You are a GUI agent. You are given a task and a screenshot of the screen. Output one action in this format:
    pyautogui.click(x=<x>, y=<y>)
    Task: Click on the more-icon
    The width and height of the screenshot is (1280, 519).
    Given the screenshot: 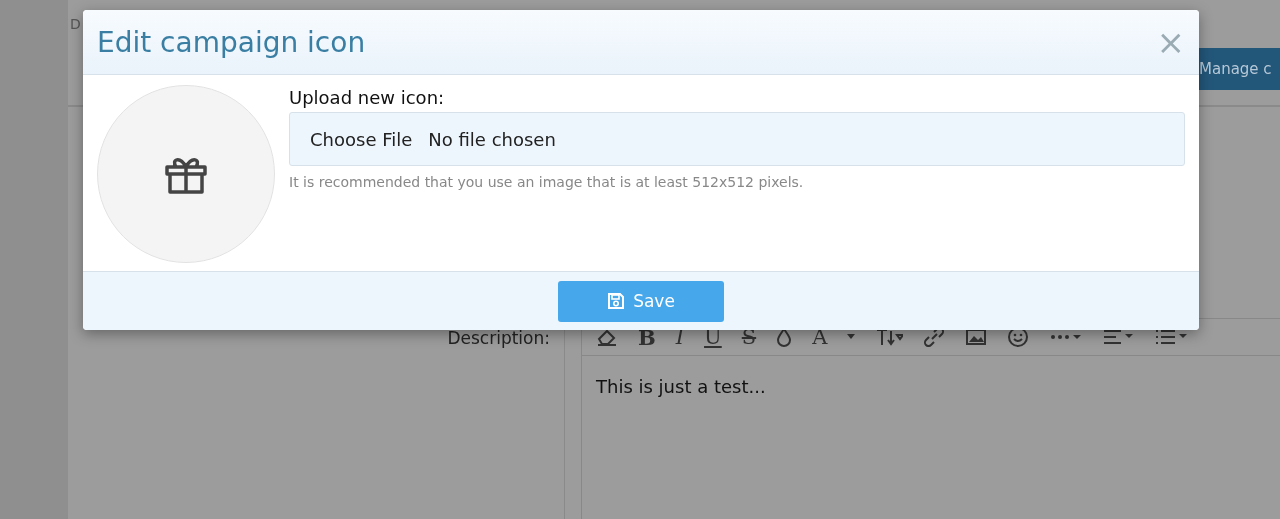 What is the action you would take?
    pyautogui.click(x=1066, y=337)
    